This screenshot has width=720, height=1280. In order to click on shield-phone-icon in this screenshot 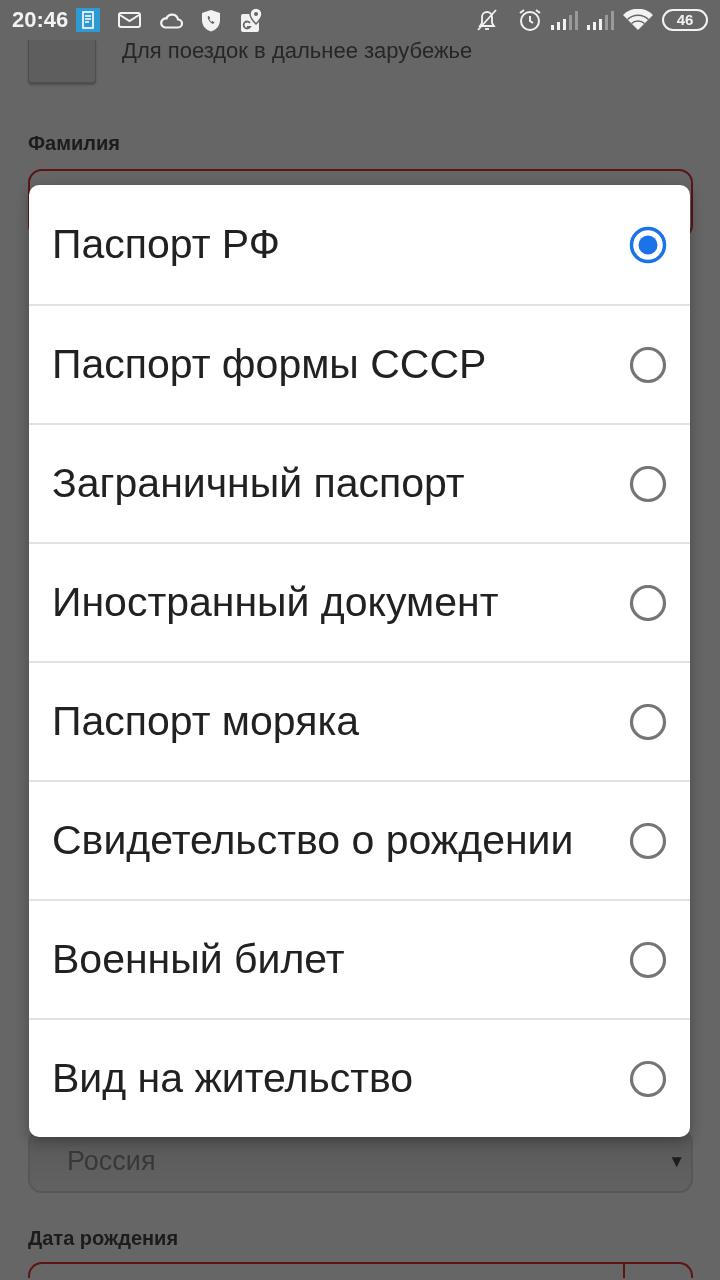, I will do `click(211, 20)`.